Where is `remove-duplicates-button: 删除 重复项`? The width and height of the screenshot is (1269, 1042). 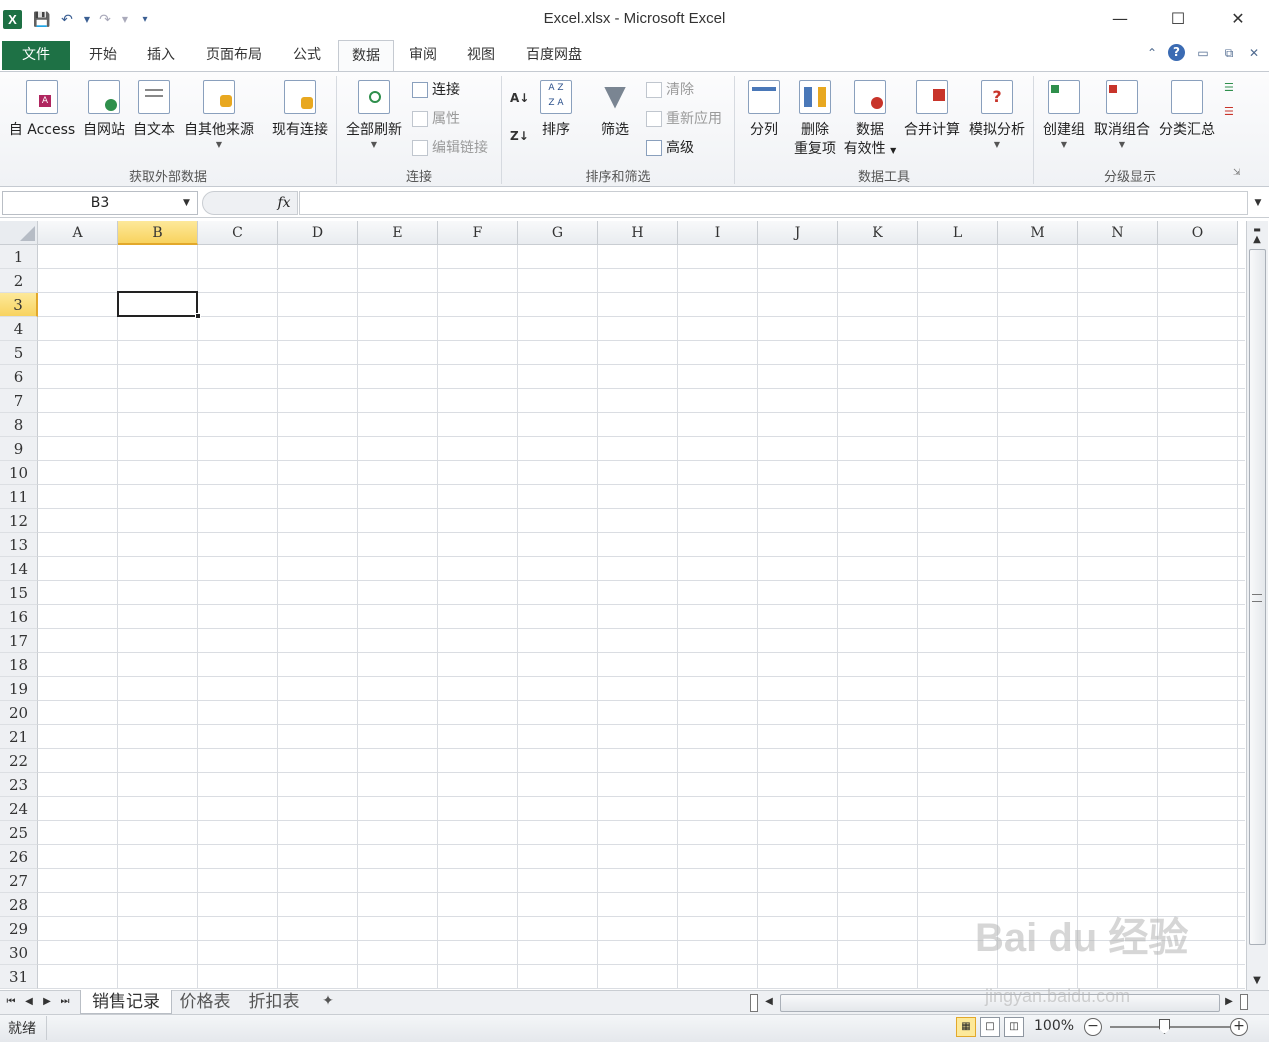 remove-duplicates-button: 删除 重复项 is located at coordinates (815, 119).